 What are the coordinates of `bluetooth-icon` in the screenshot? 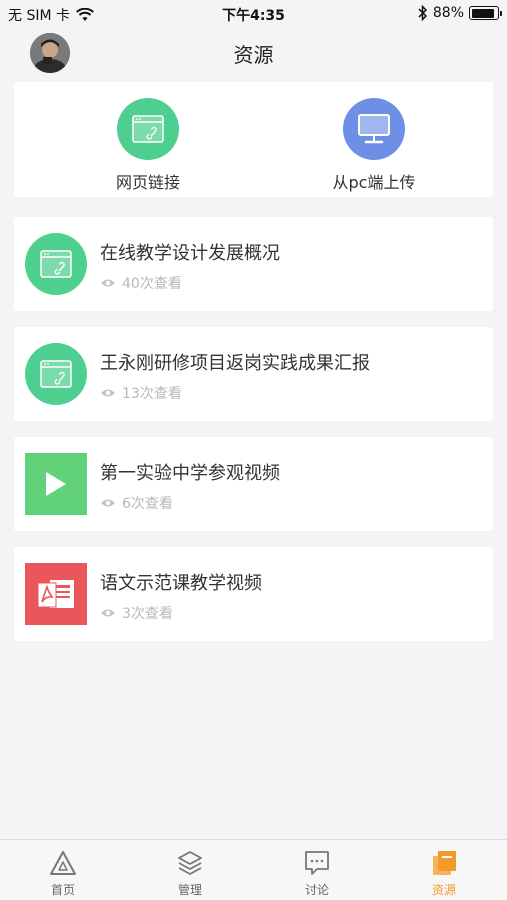 It's located at (422, 13).